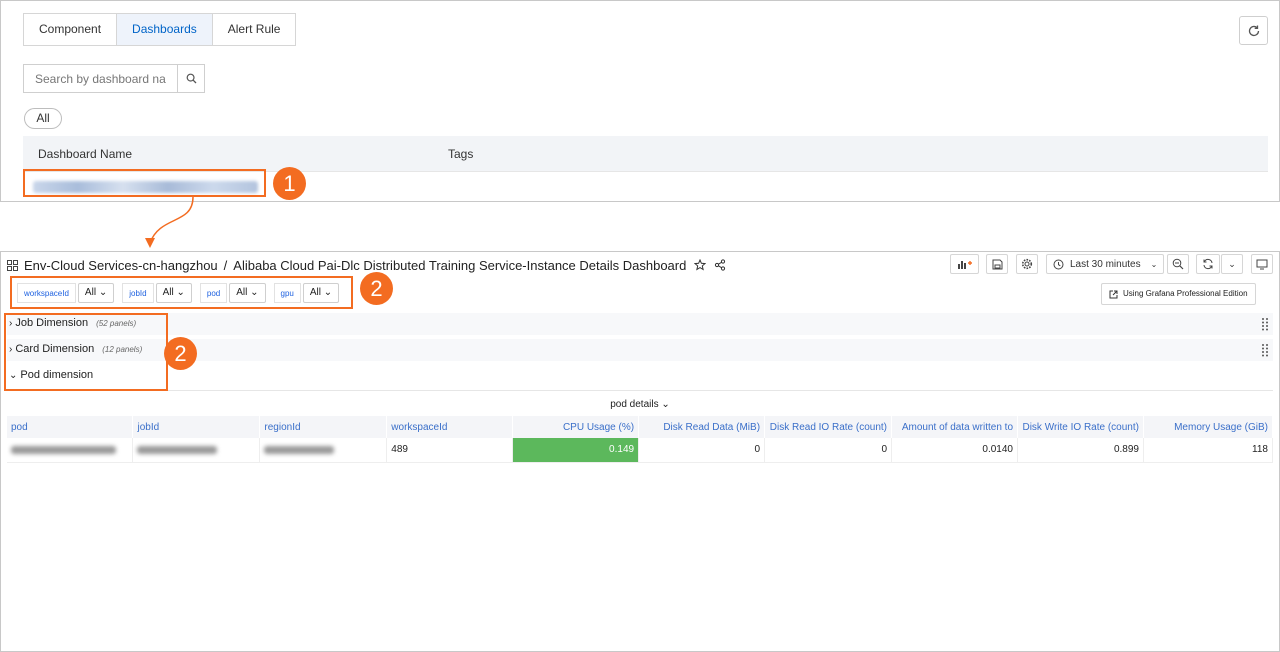  What do you see at coordinates (85, 154) in the screenshot?
I see `column-dashboard-name: Dashboard Name` at bounding box center [85, 154].